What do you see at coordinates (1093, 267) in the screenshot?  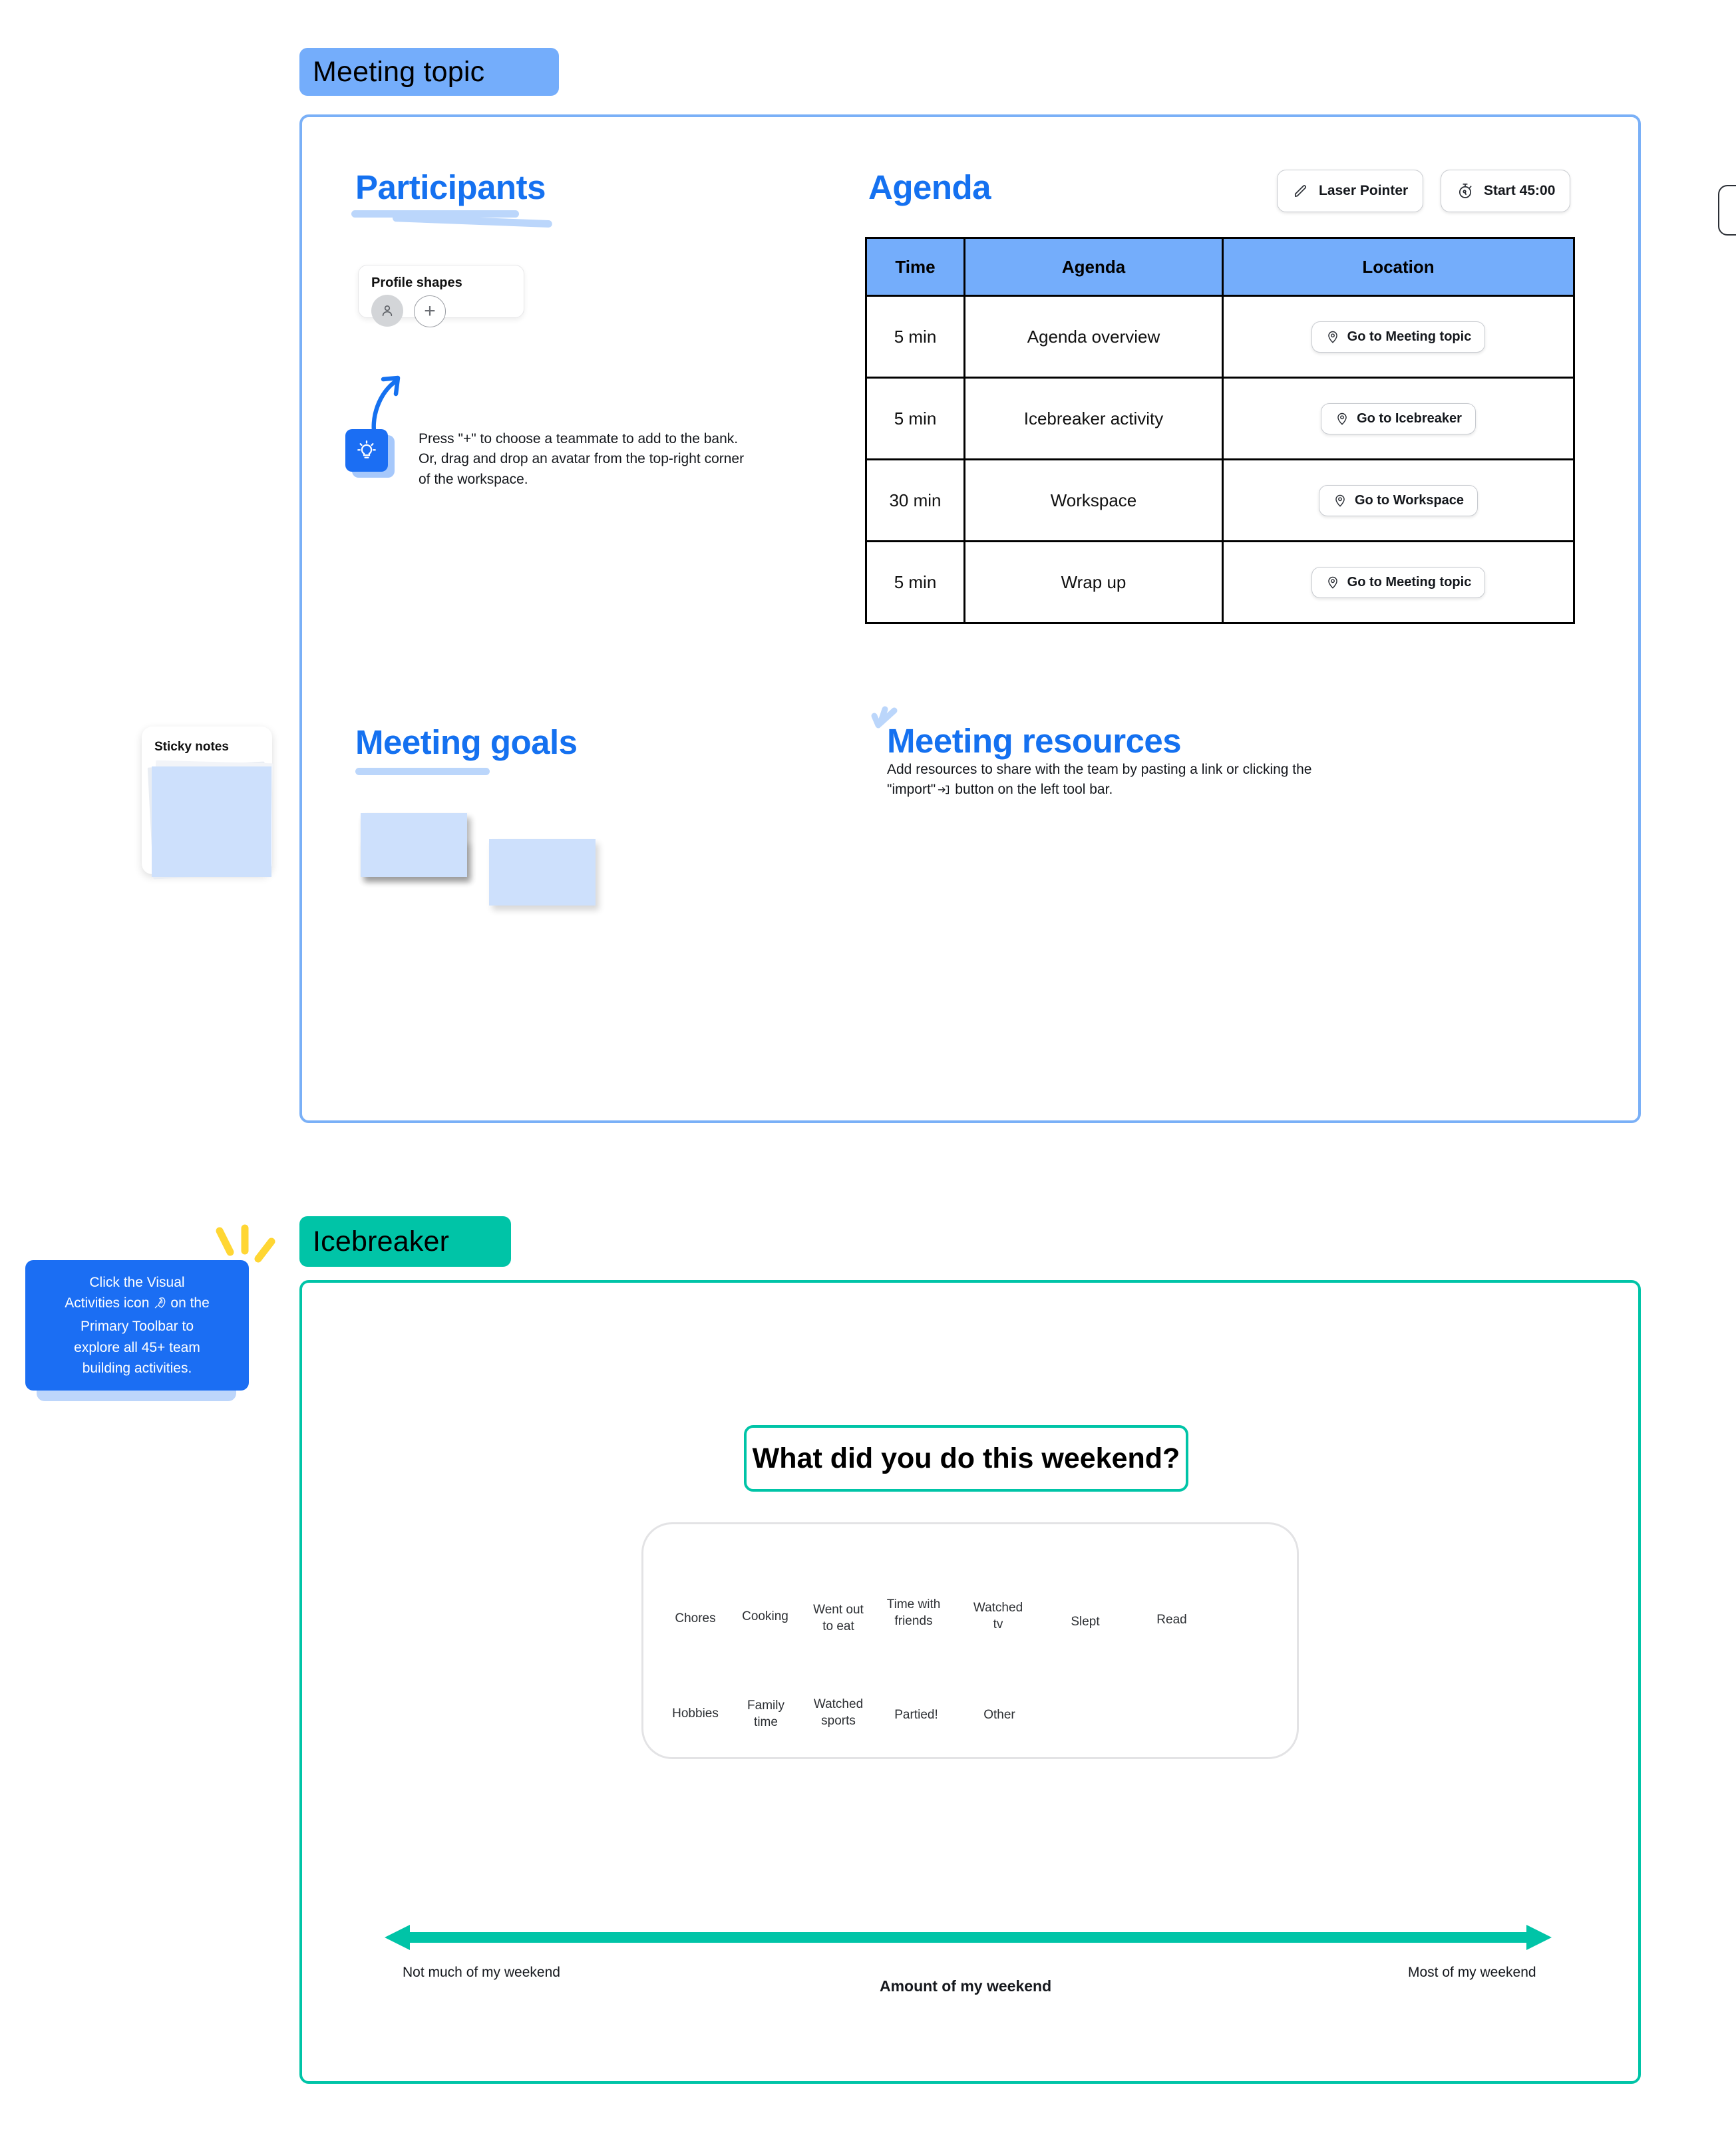 I see `column-header-agenda: Agenda` at bounding box center [1093, 267].